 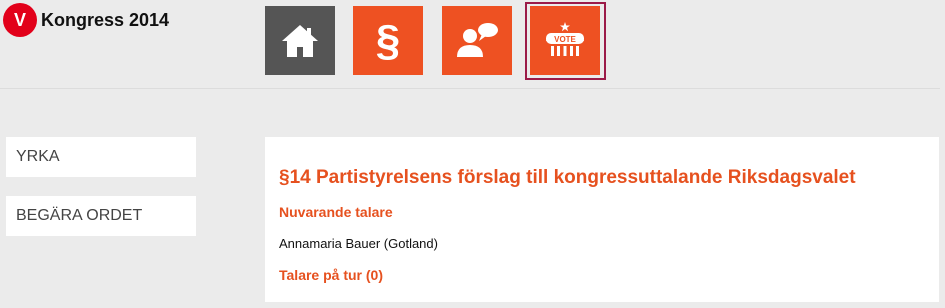 What do you see at coordinates (336, 212) in the screenshot?
I see `current-speaker-heading: Nuvarande talare` at bounding box center [336, 212].